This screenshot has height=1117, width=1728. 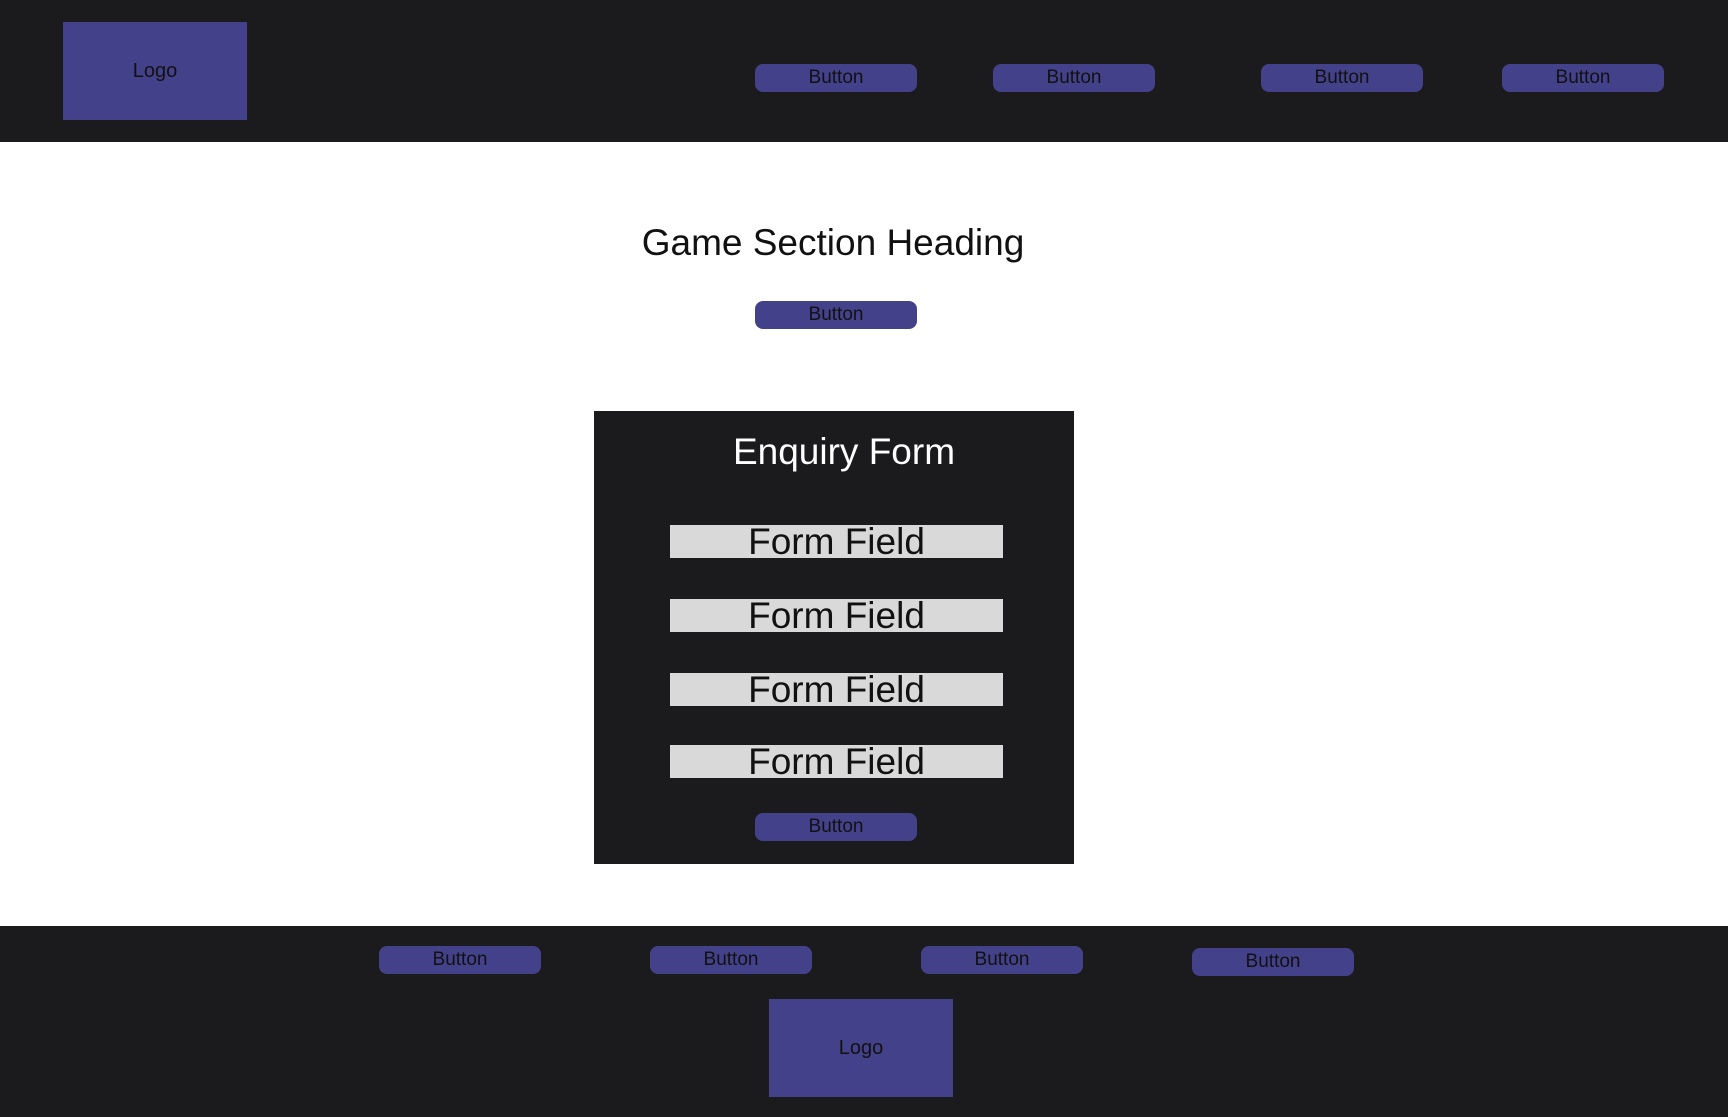 I want to click on form-field-3: Form Field, so click(x=836, y=689).